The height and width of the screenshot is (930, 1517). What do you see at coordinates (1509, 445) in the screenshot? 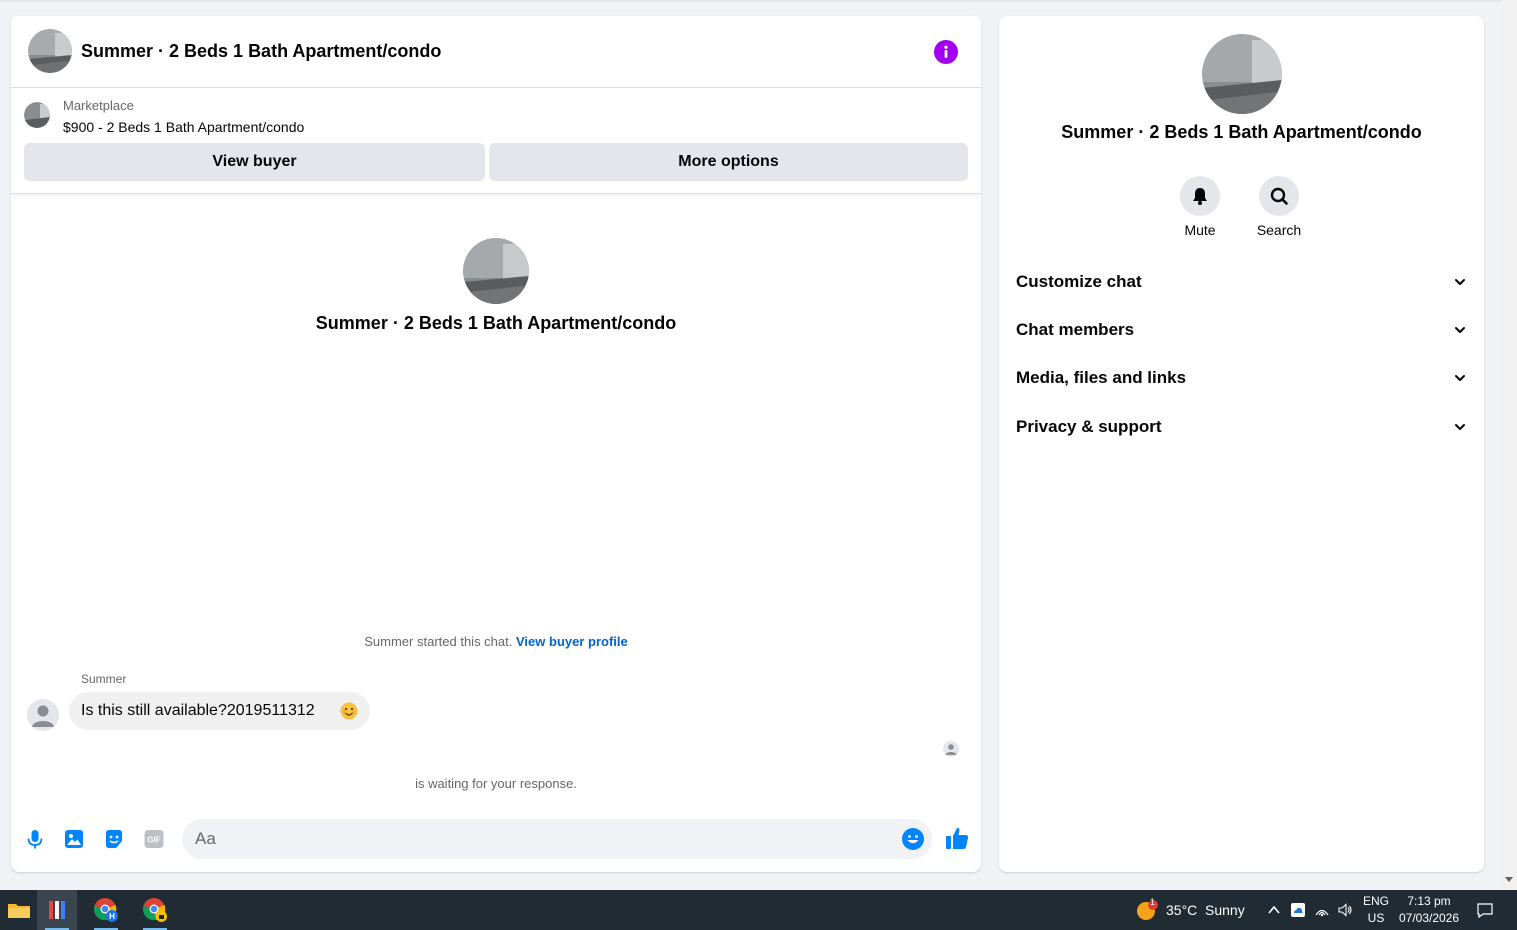
I see `page-scrollbar` at bounding box center [1509, 445].